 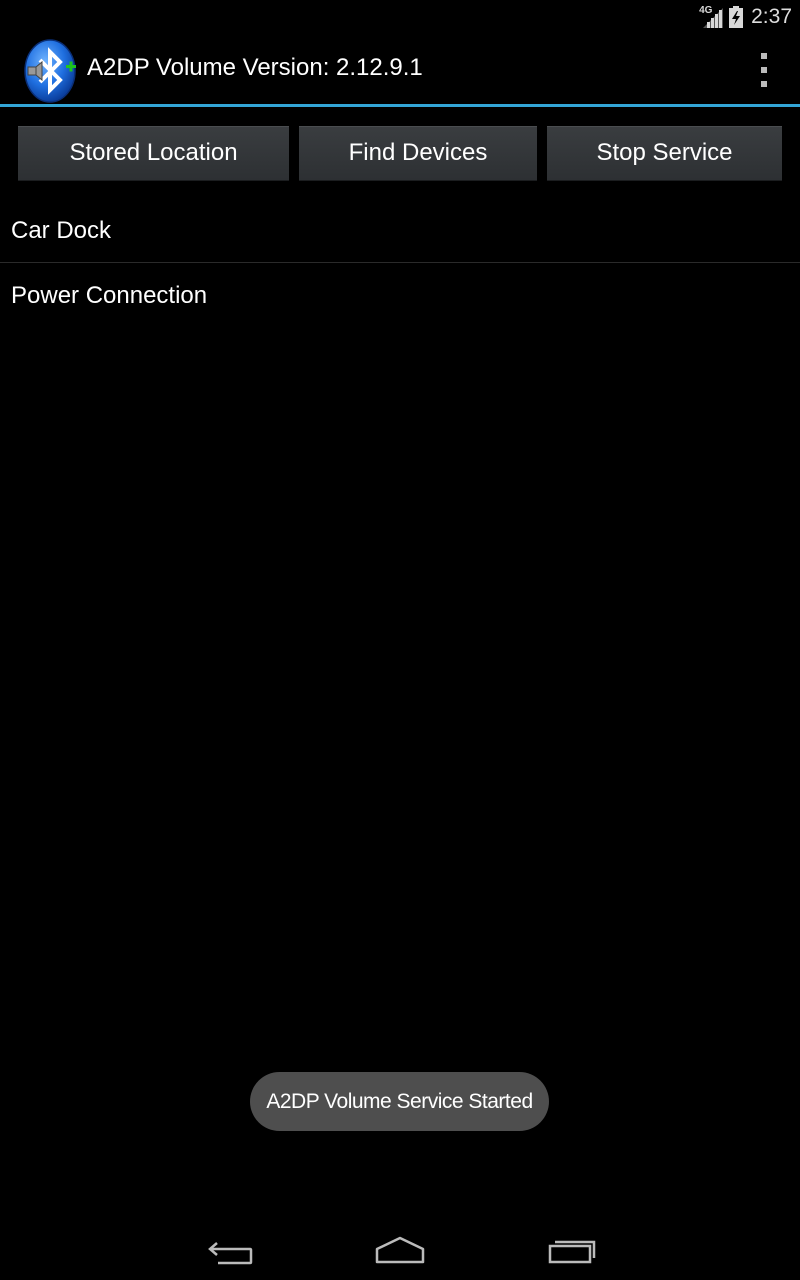 I want to click on stored-location-button: Stored Location, so click(x=153, y=153).